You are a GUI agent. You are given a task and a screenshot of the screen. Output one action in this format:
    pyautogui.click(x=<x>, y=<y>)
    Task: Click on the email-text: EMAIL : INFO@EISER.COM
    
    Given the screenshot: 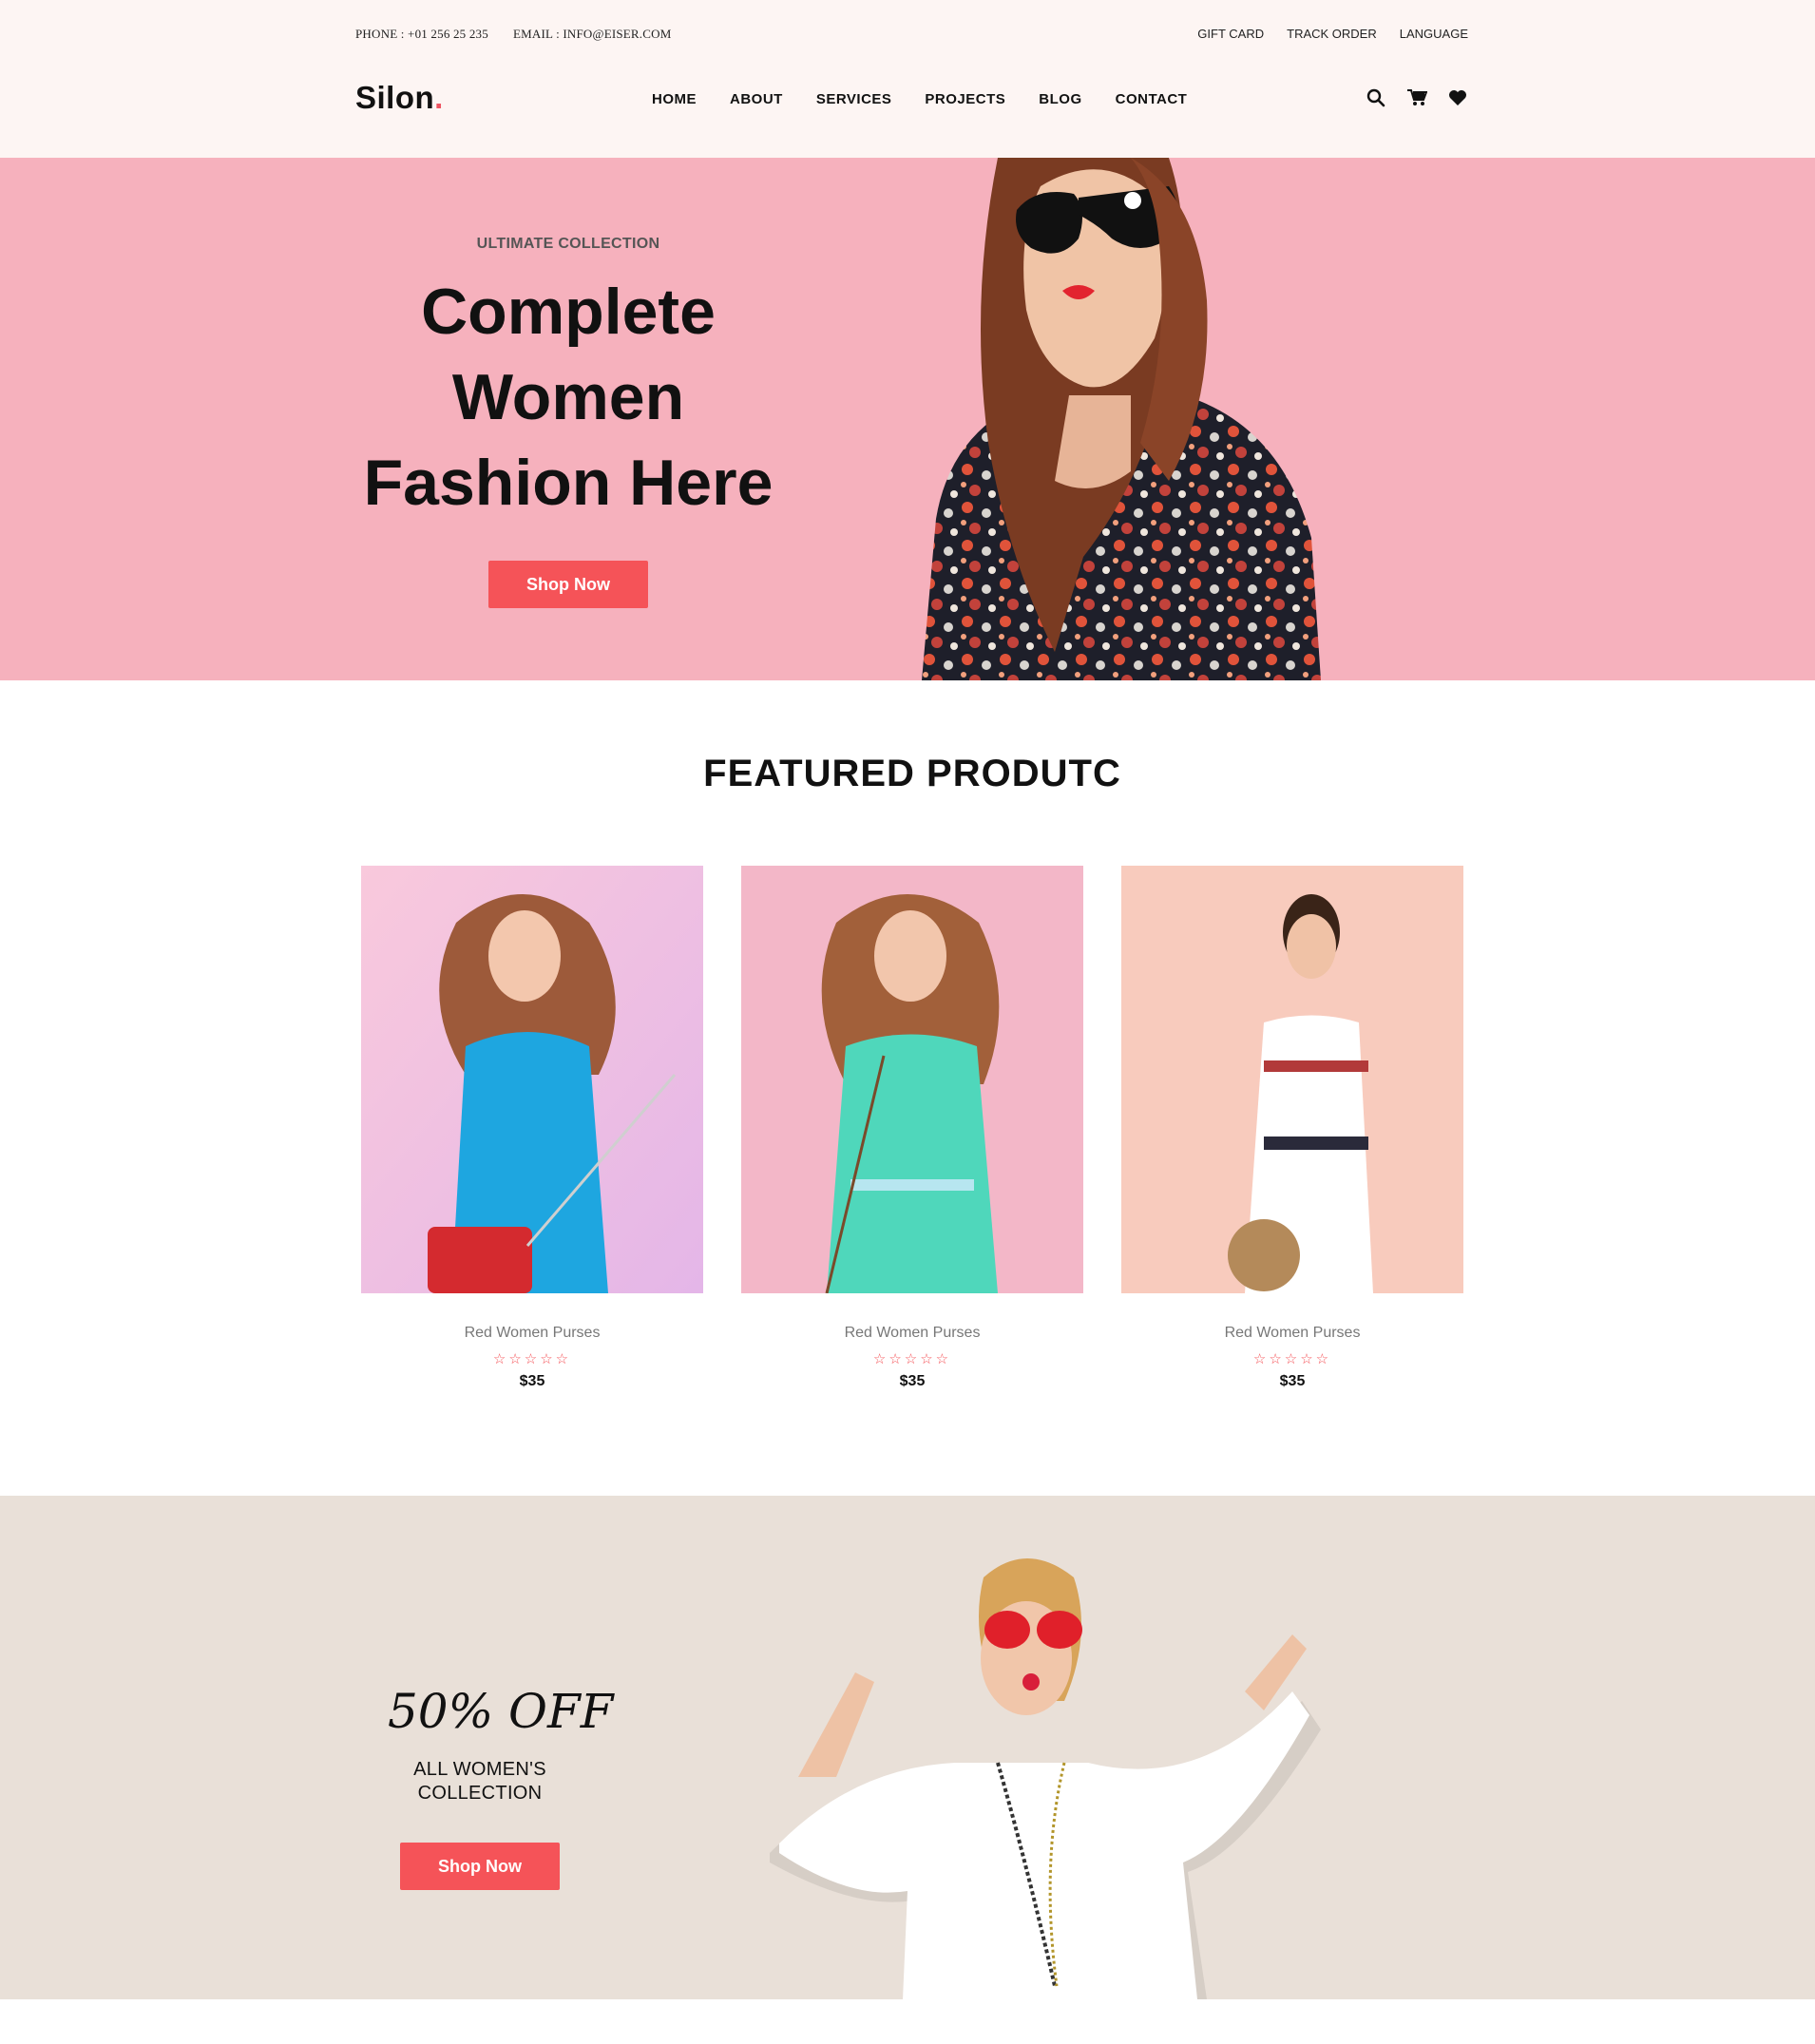 What is the action you would take?
    pyautogui.click(x=592, y=34)
    